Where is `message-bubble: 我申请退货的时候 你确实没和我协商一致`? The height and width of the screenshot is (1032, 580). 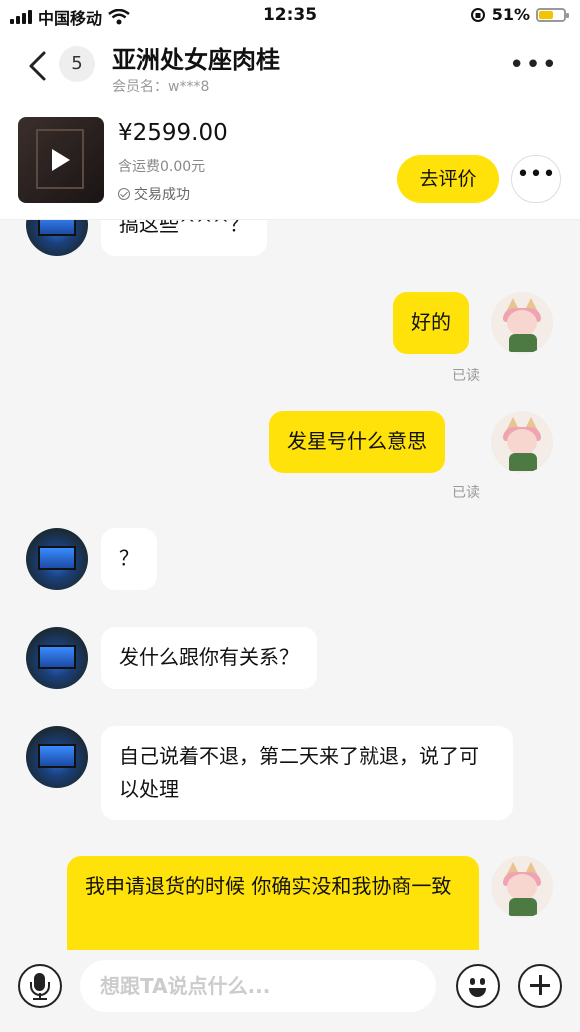 message-bubble: 我申请退货的时候 你确实没和我协商一致 is located at coordinates (273, 903).